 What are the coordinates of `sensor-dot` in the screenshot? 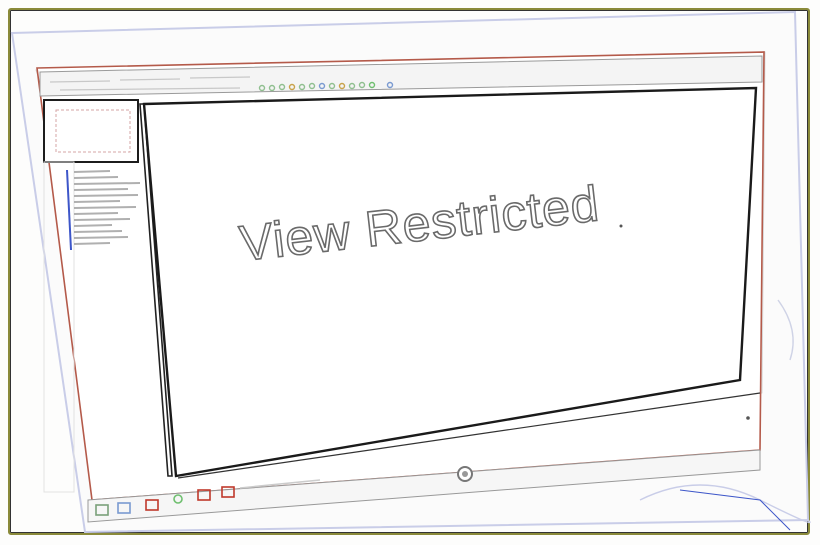 It's located at (748, 418).